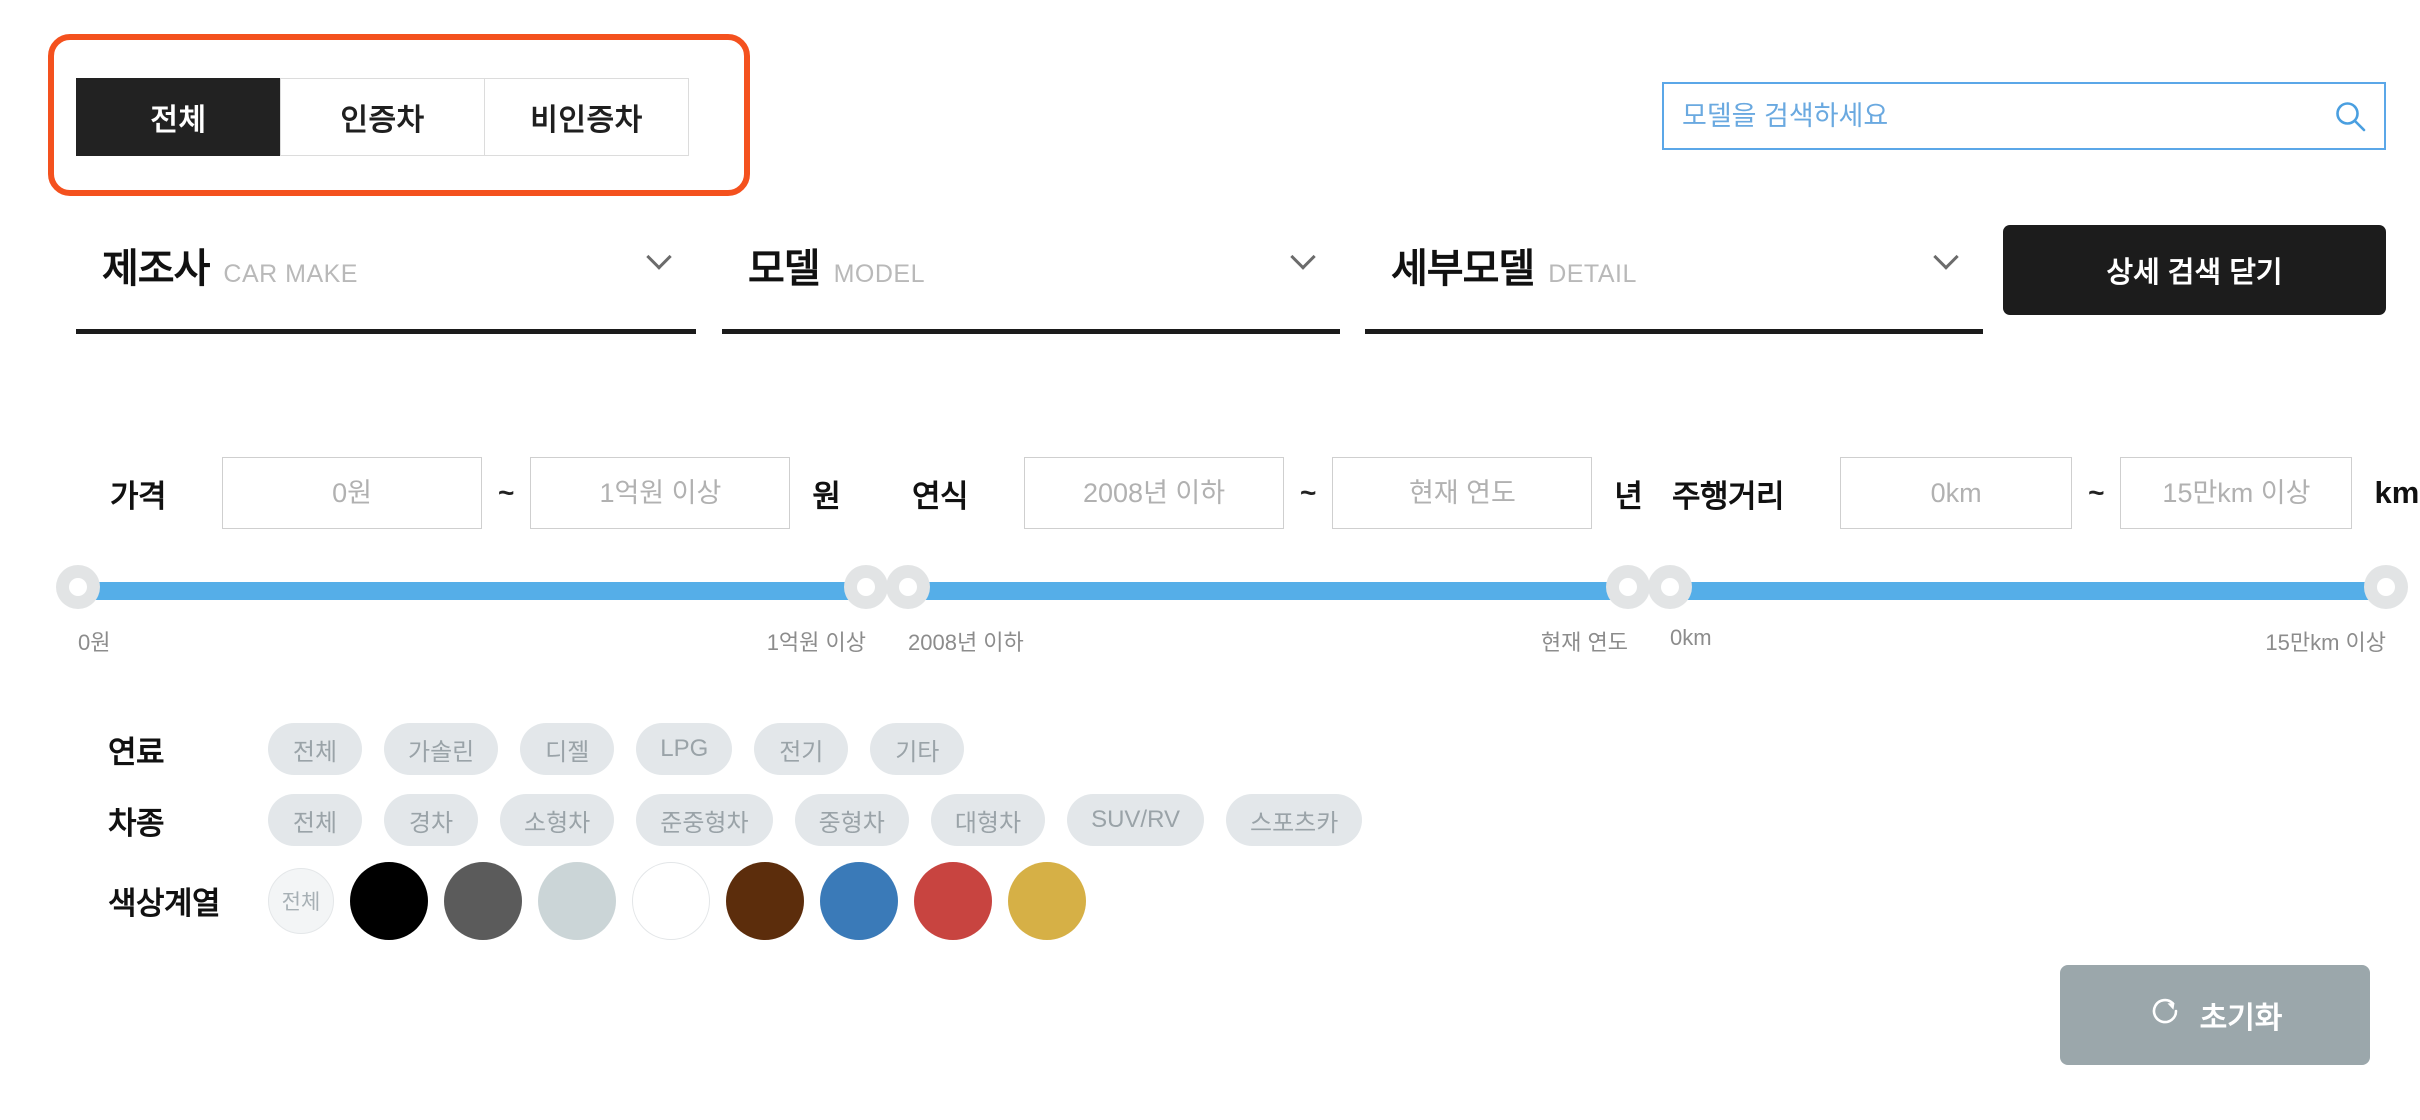 The width and height of the screenshot is (2420, 1120). Describe the element at coordinates (1691, 637) in the screenshot. I see `mileage-slider-min-caption: 0km` at that location.